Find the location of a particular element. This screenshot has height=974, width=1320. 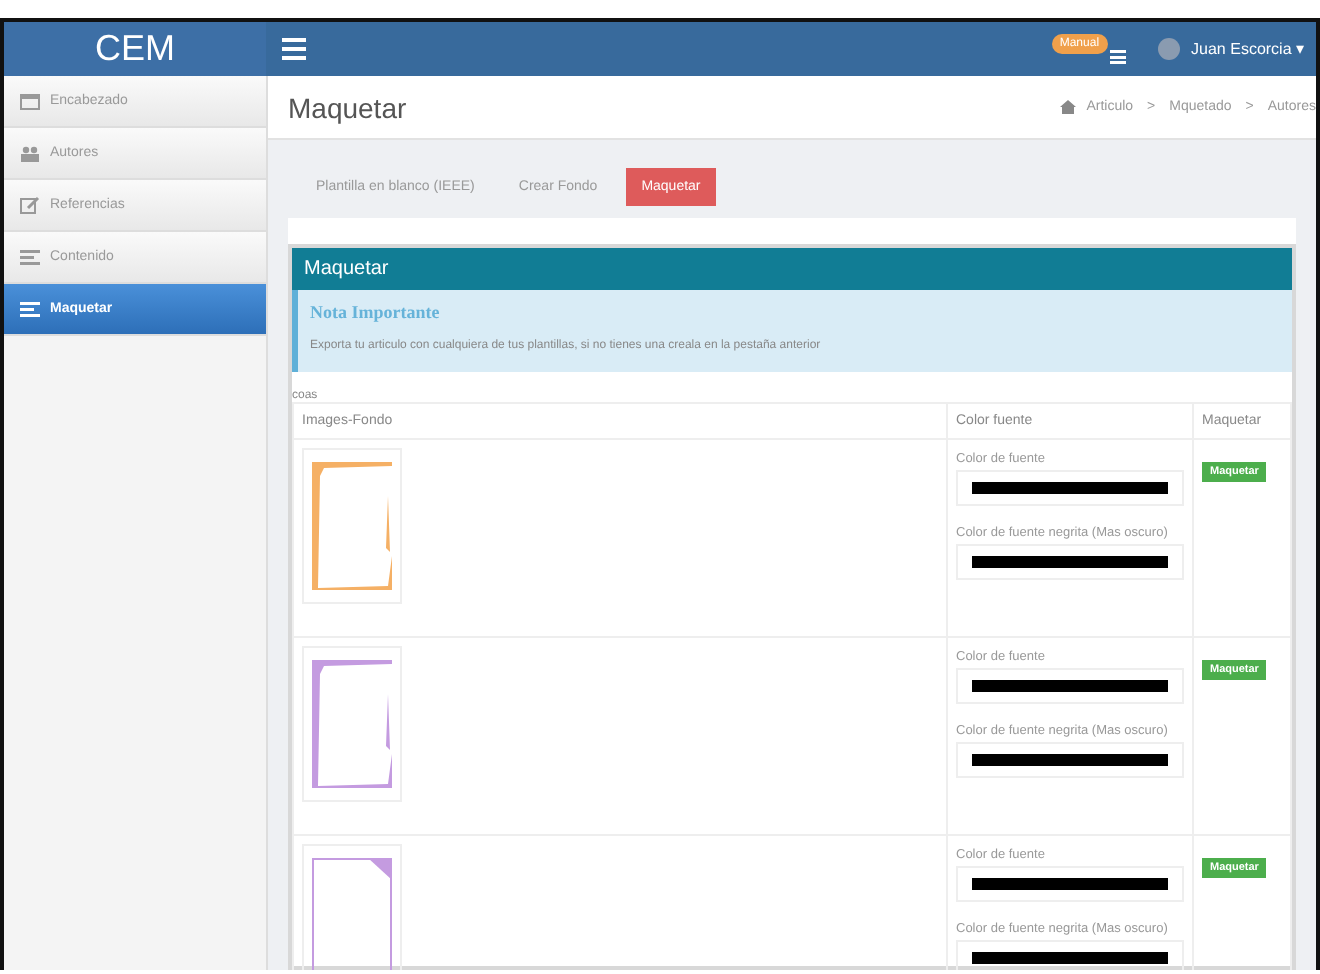

panel-title: Maquetar is located at coordinates (792, 269).